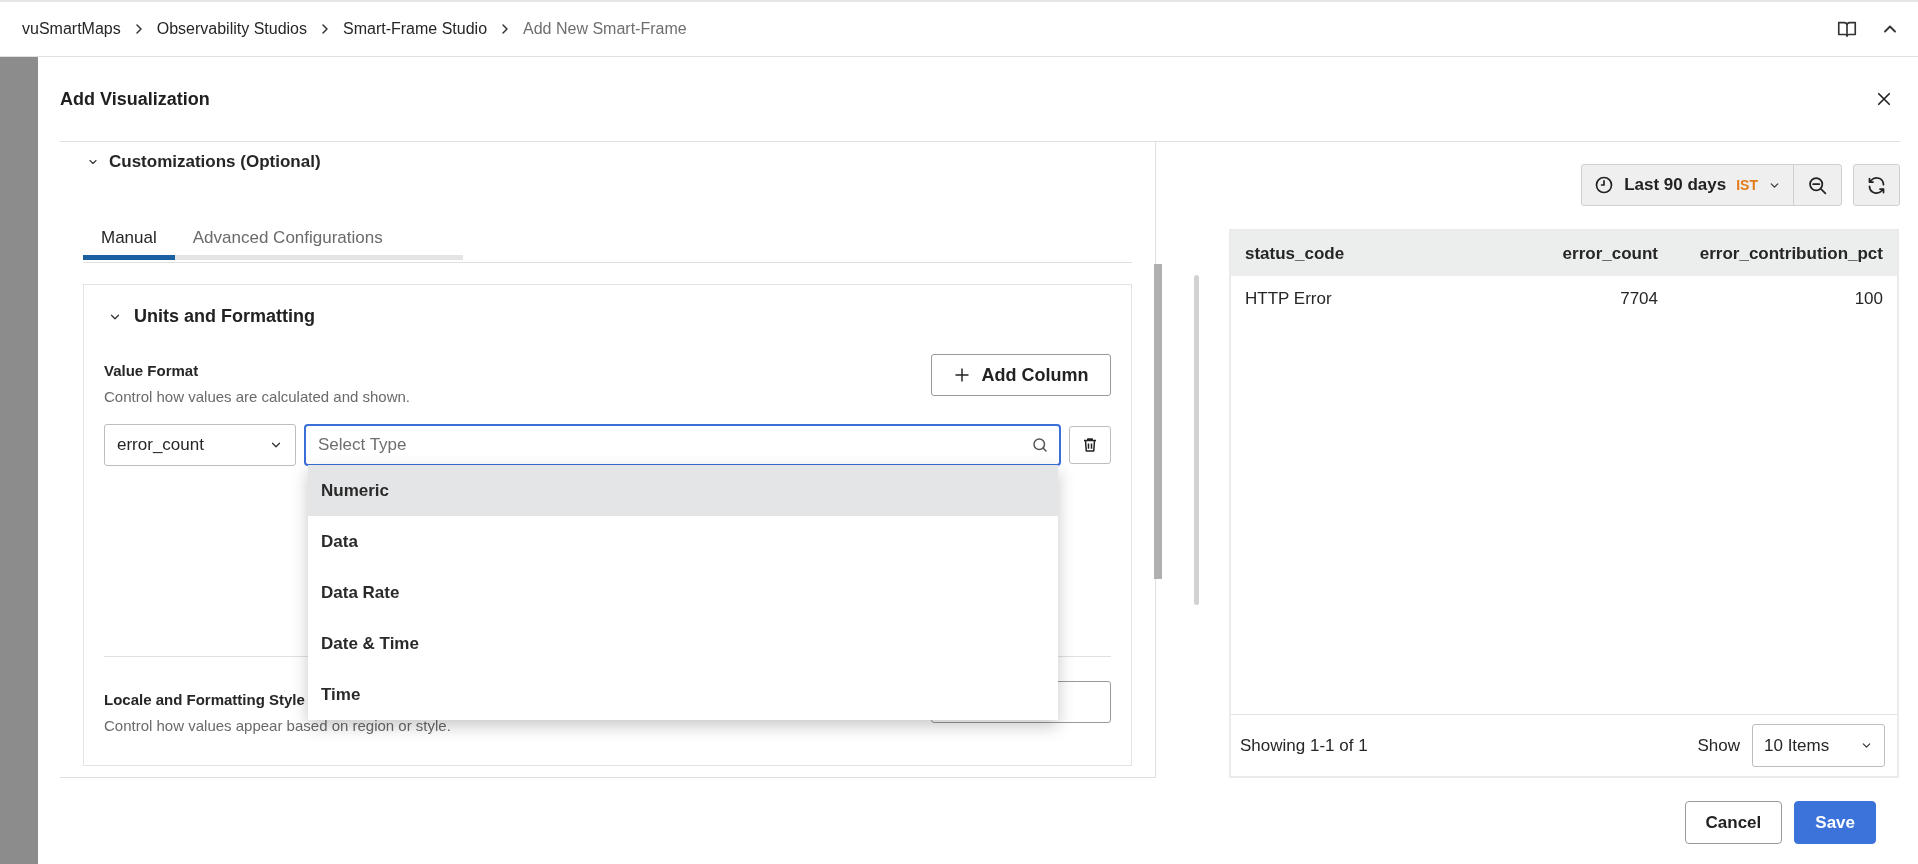 The image size is (1918, 864). I want to click on breadcrumb-item: Observability Studios, so click(231, 29).